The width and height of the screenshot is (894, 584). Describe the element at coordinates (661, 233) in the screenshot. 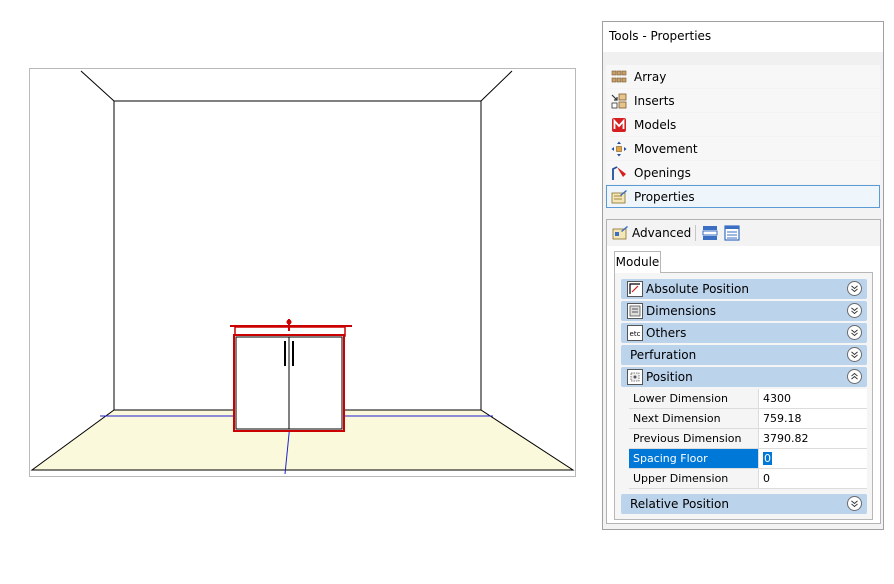

I see `advanced-button: Advanced` at that location.